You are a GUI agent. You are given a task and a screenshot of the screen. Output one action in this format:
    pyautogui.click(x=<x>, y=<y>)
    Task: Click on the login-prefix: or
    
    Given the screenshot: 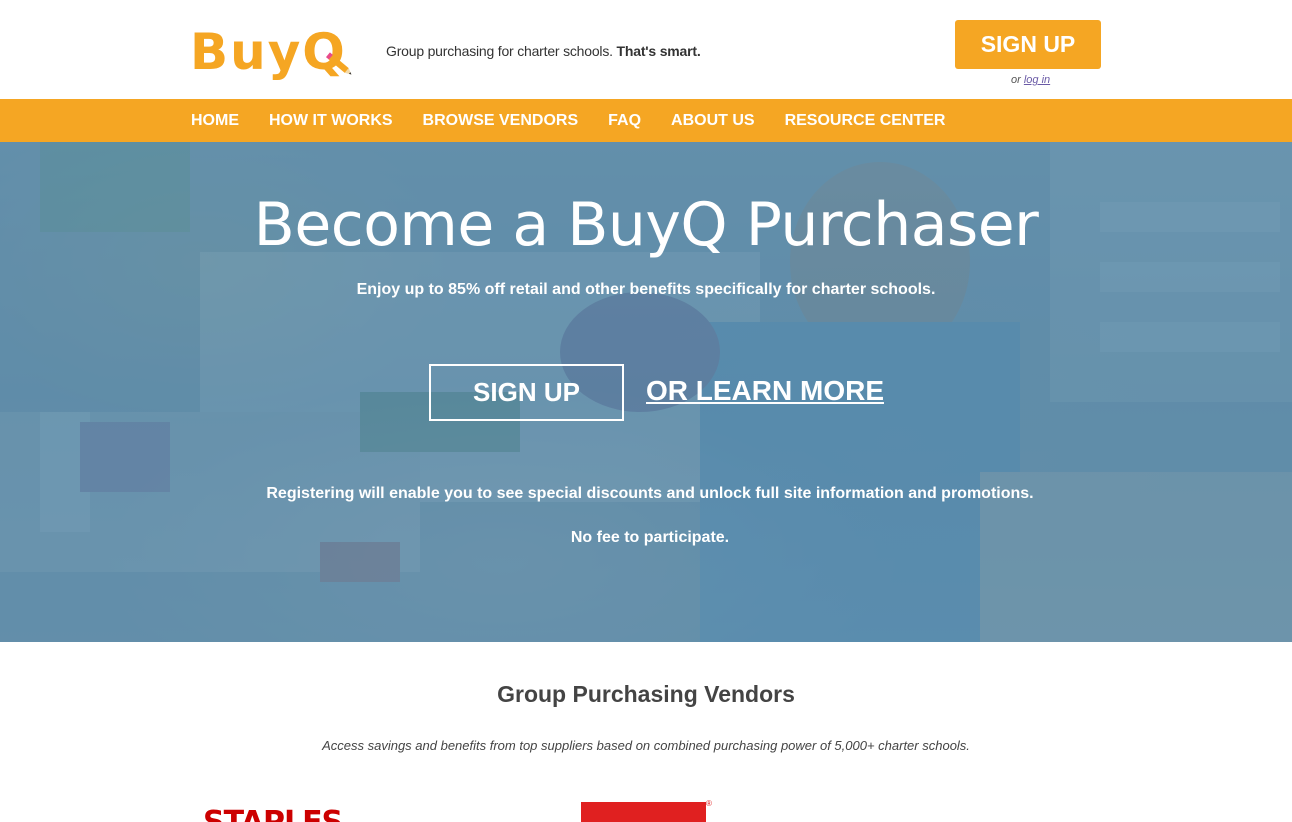 What is the action you would take?
    pyautogui.click(x=1017, y=80)
    